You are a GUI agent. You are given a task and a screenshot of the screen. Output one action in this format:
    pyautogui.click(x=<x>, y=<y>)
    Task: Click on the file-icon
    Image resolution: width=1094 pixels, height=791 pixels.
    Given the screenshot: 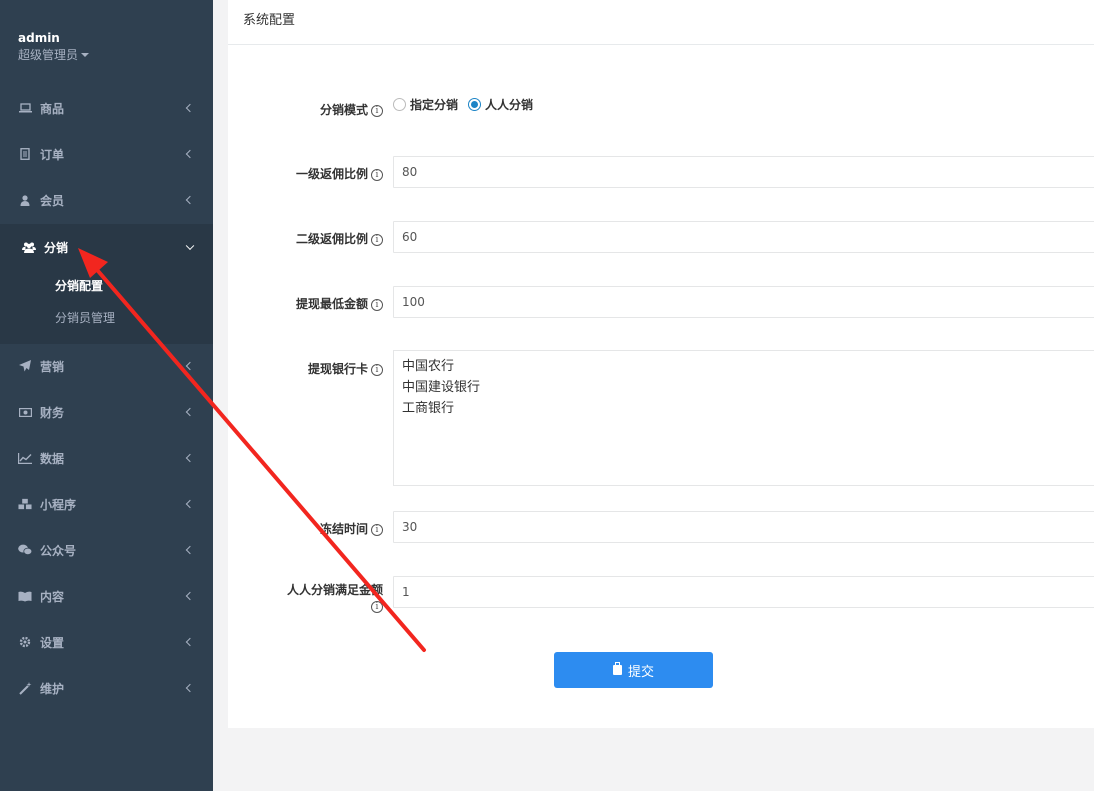 What is the action you would take?
    pyautogui.click(x=25, y=154)
    